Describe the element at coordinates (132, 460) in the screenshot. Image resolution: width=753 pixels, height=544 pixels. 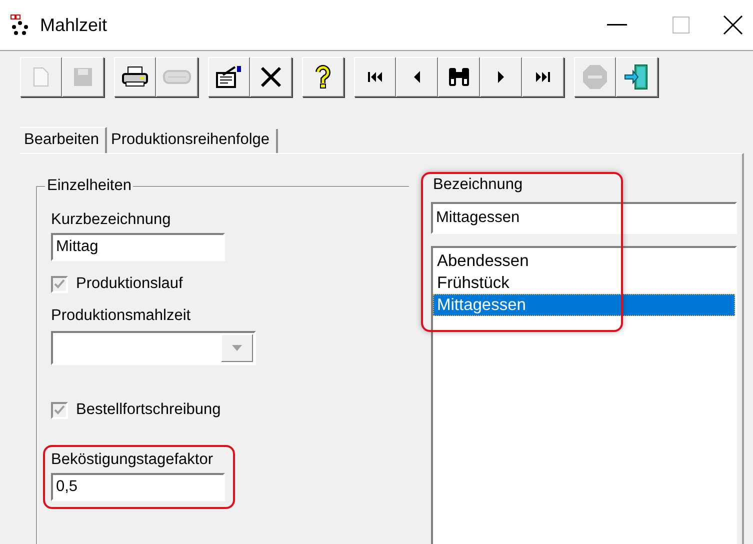
I see `field-label: Beköstigungstagefaktor` at that location.